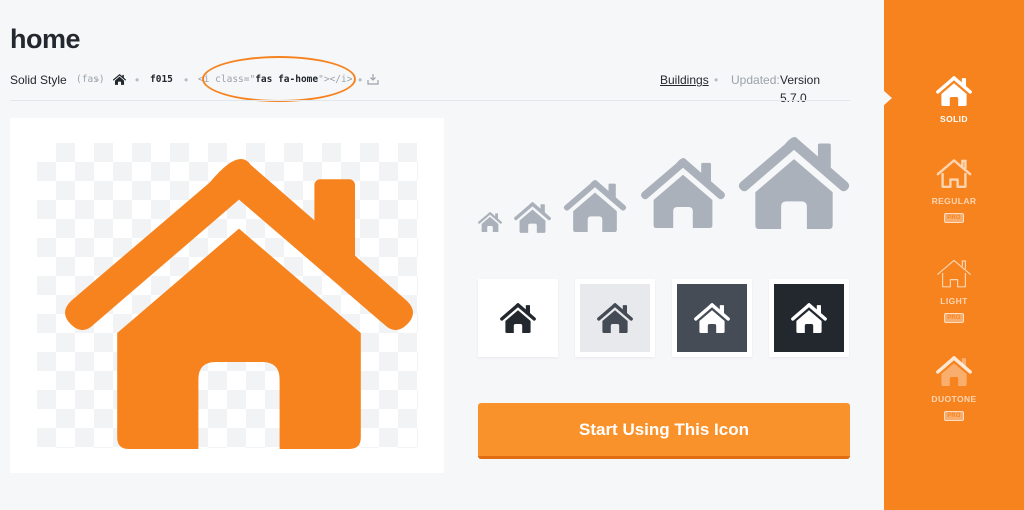  I want to click on swatch-black, so click(809, 318).